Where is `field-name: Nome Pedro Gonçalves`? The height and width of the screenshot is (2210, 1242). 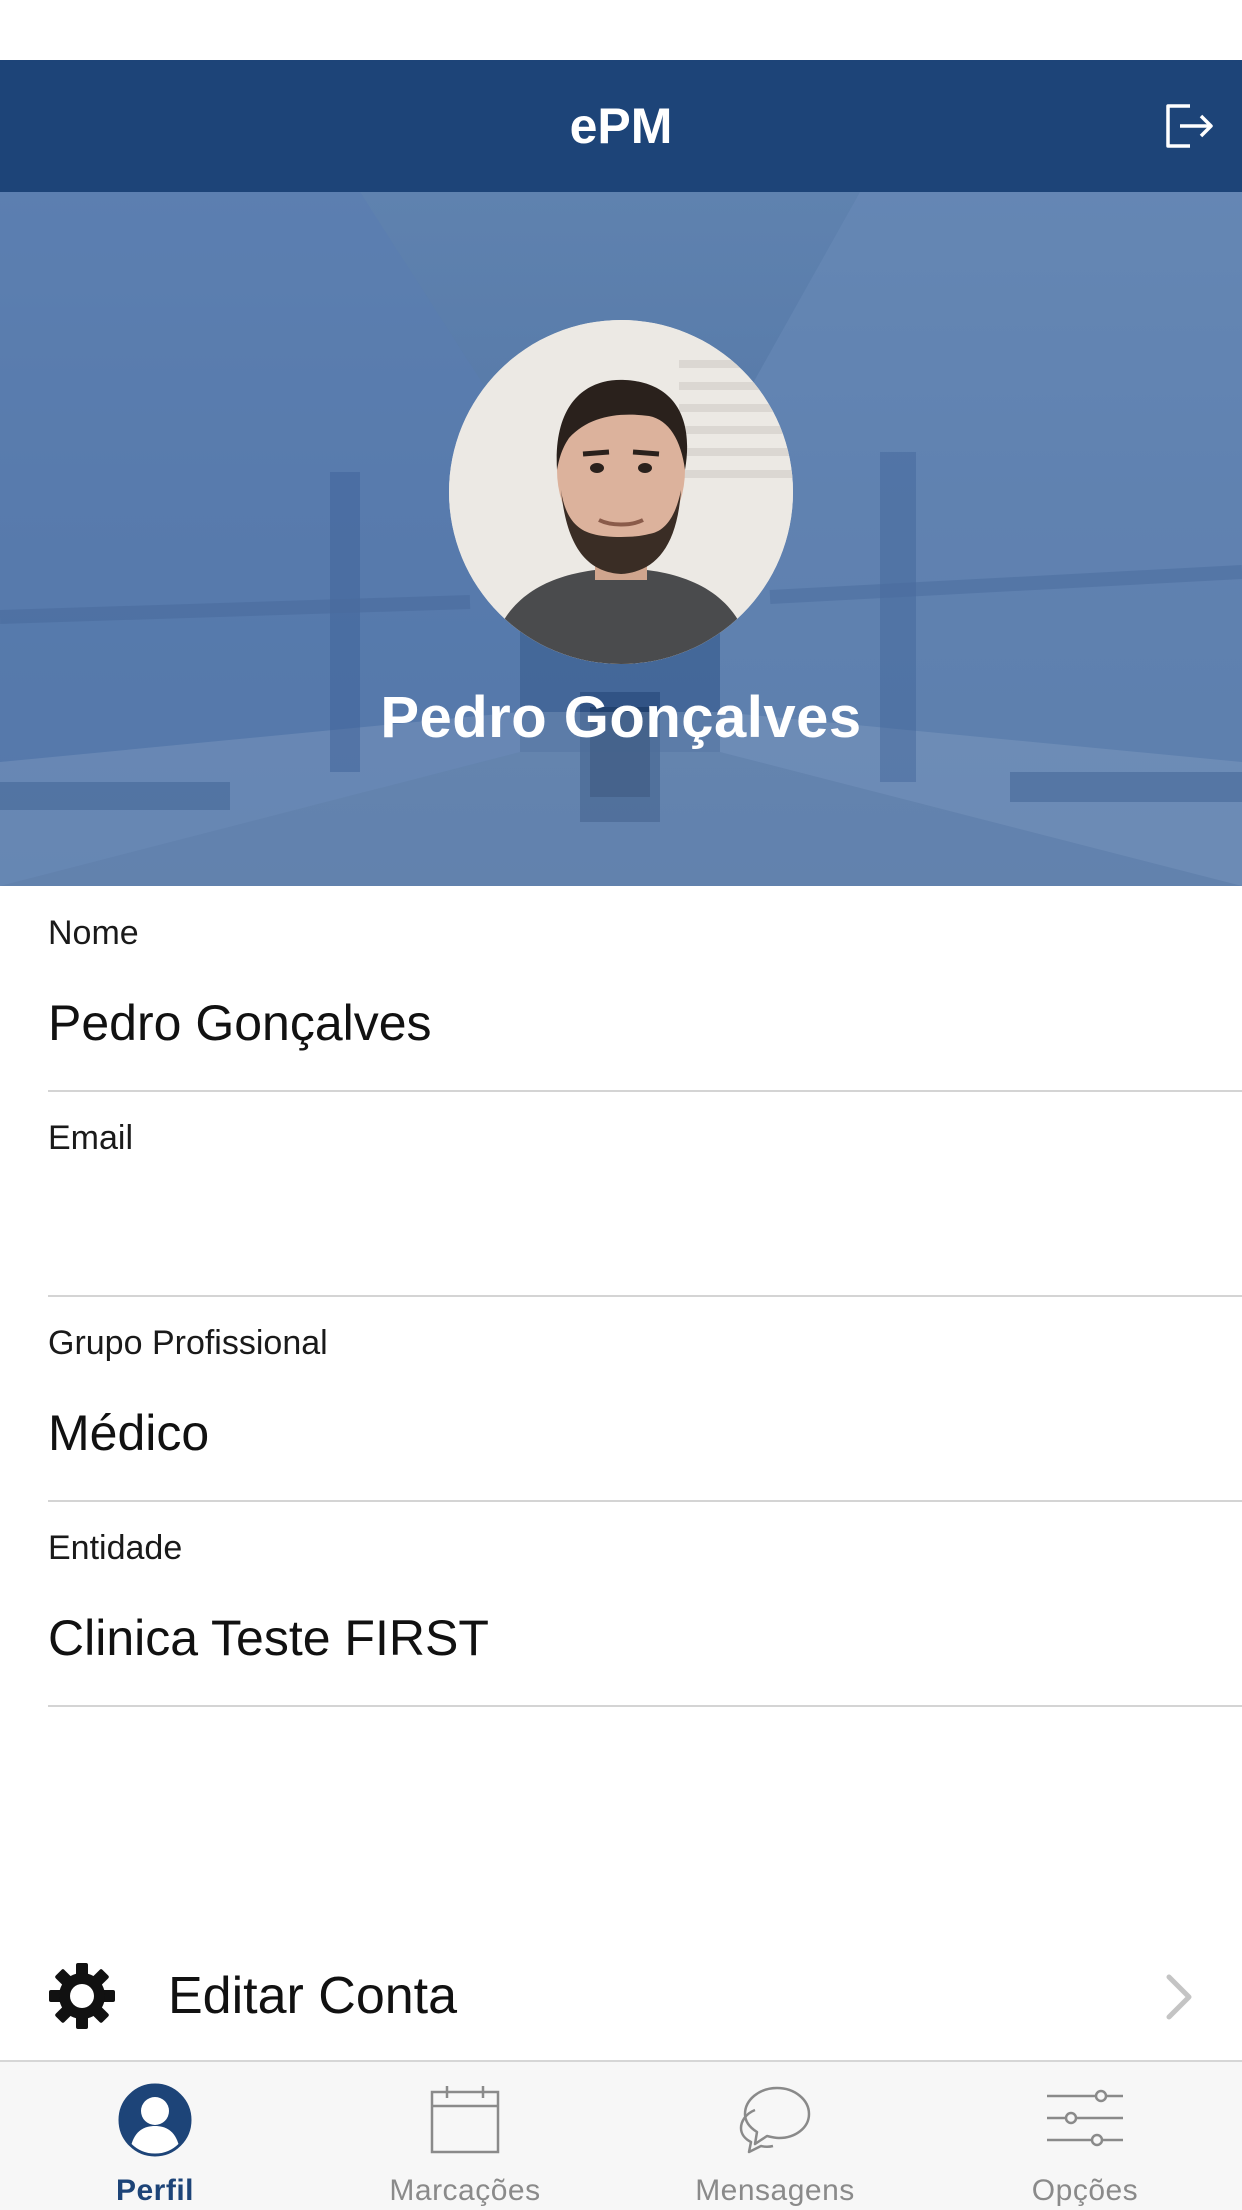 field-name: Nome Pedro Gonçalves is located at coordinates (645, 989).